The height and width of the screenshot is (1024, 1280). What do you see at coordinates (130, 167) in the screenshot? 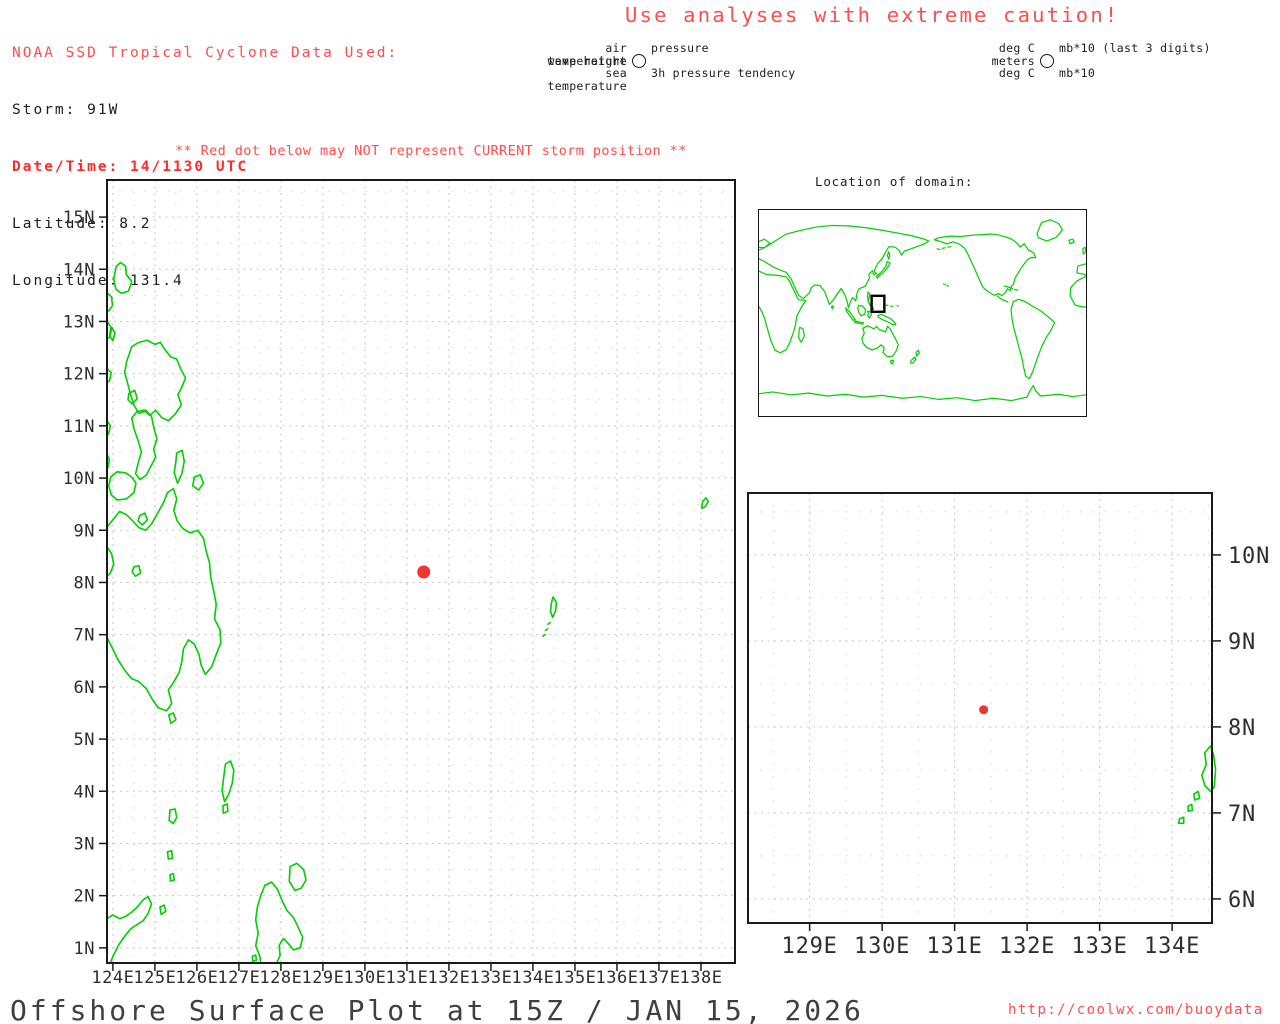
I see `storm-info-datetime: Date/Time: 14/1130 UTC` at bounding box center [130, 167].